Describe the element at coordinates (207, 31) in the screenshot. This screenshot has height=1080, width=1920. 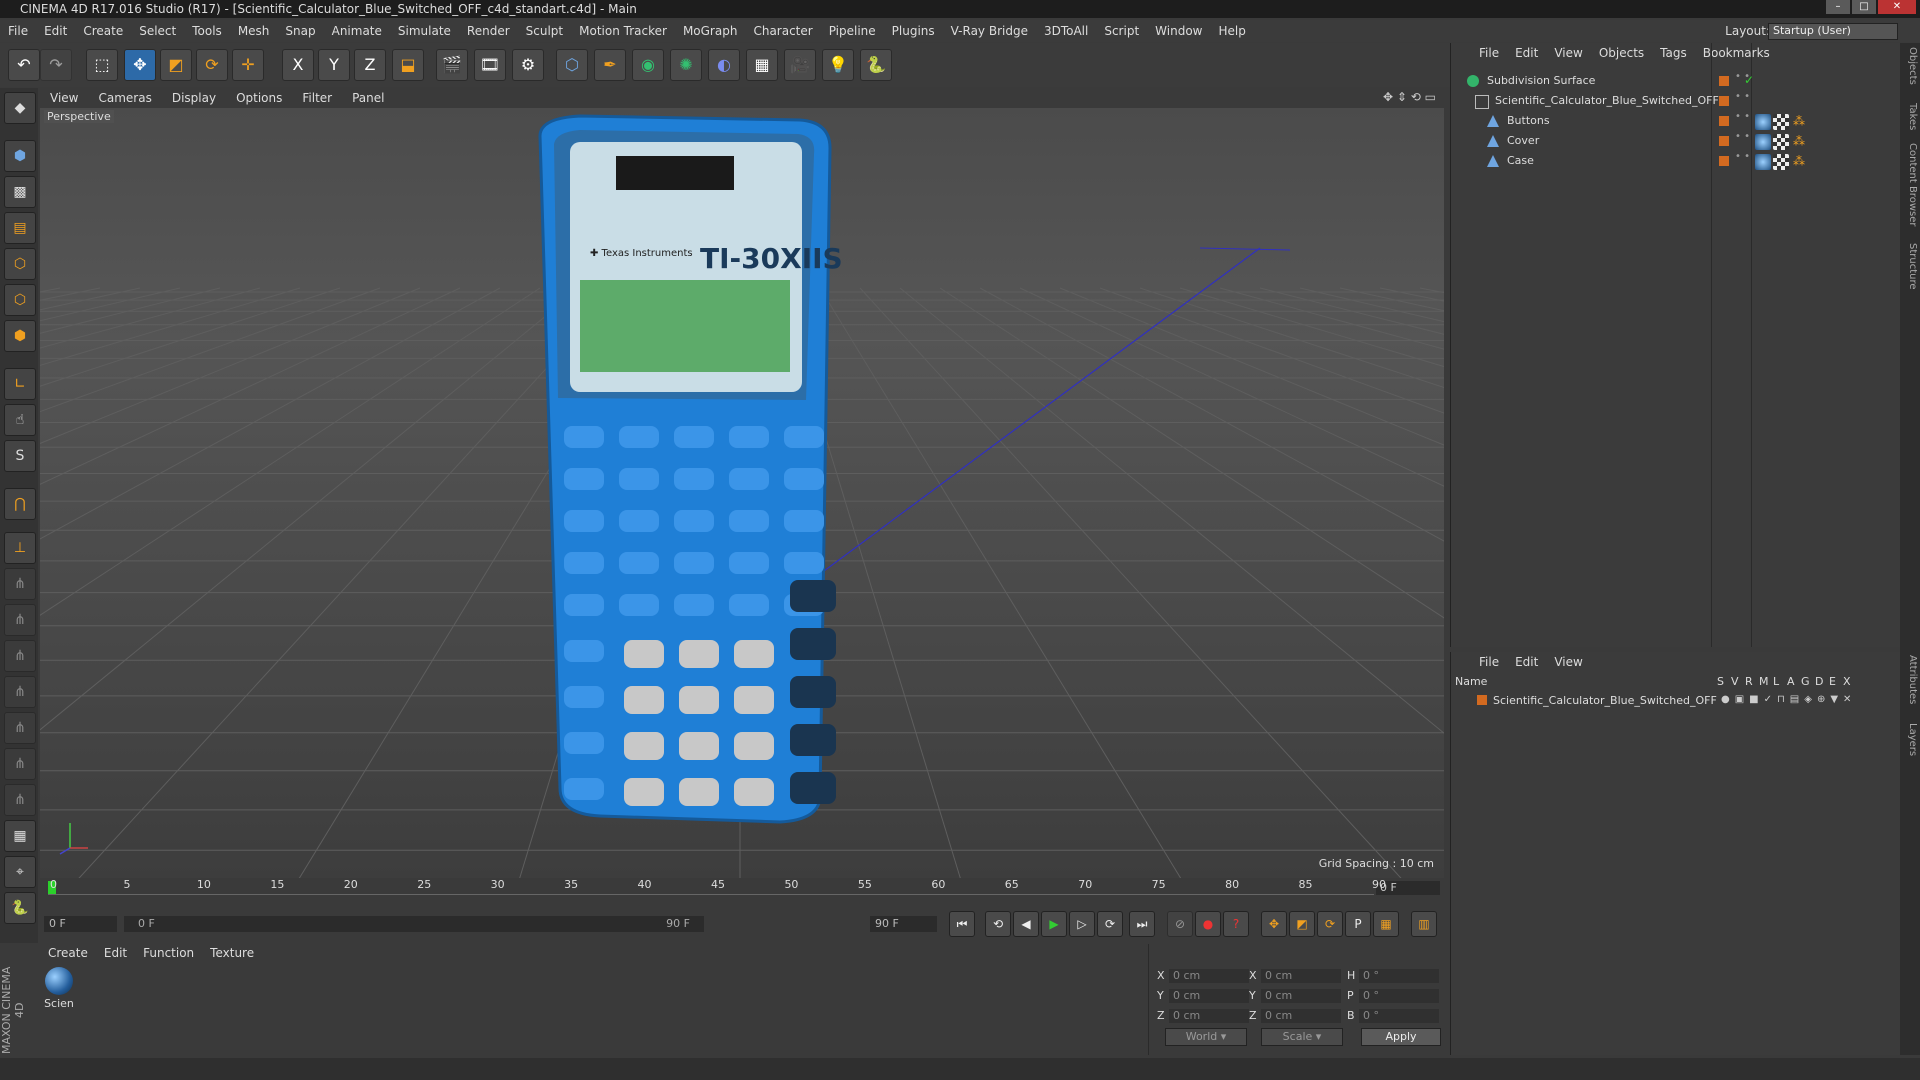
I see `menu-item-4: Tools` at that location.